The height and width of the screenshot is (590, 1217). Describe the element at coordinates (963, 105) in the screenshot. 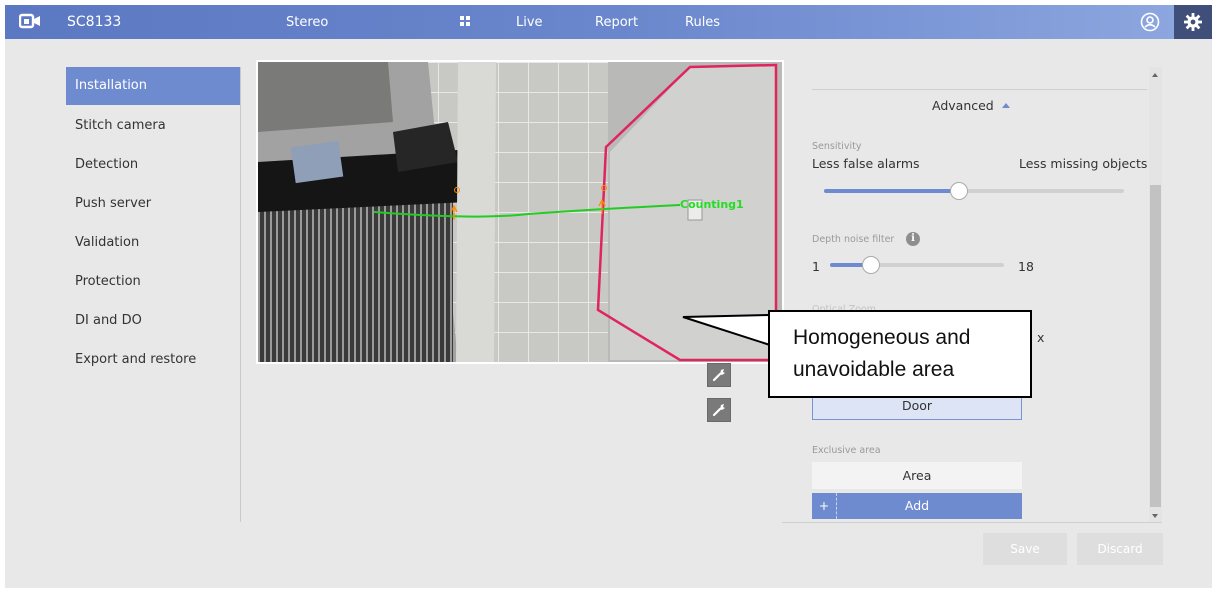

I see `advanced-label: Advanced` at that location.